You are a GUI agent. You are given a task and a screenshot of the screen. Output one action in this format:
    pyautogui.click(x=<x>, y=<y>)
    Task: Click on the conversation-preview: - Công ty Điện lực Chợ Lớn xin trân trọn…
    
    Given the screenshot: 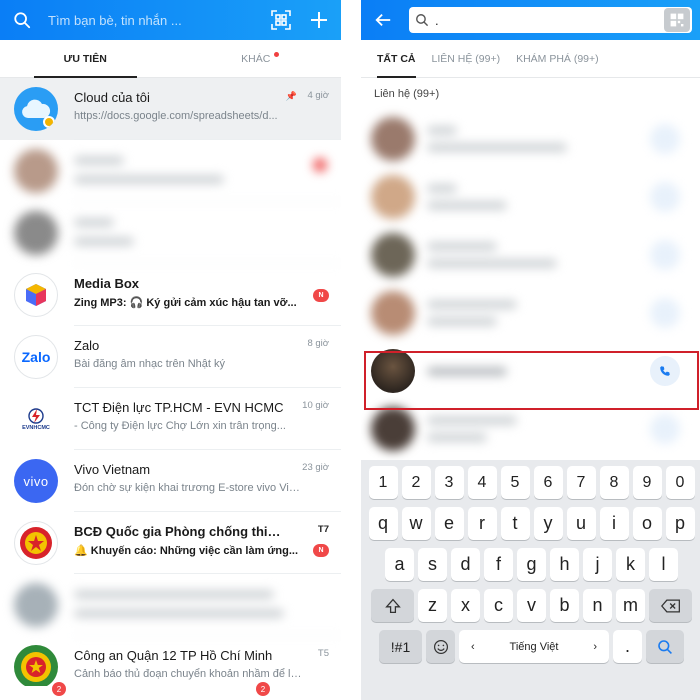 What is the action you would take?
    pyautogui.click(x=180, y=426)
    